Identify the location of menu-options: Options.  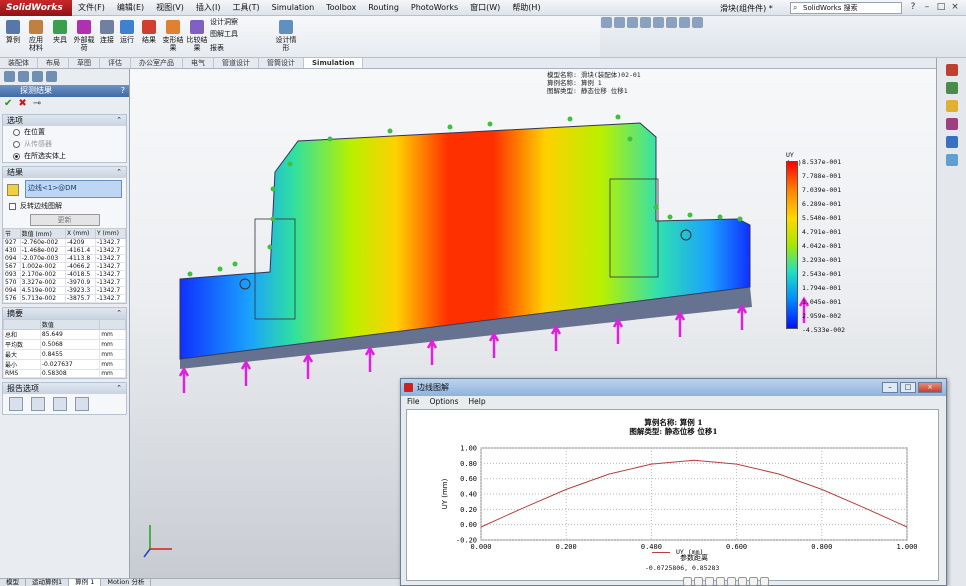
(444, 402).